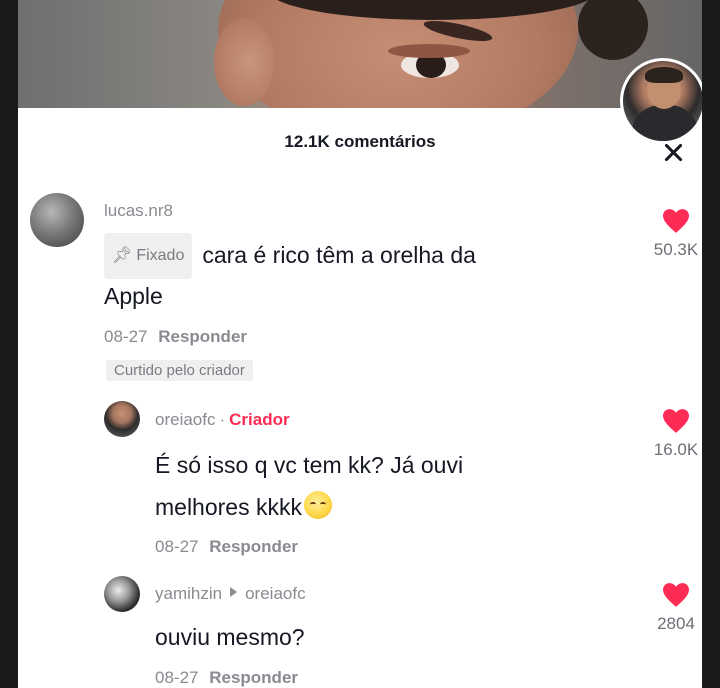 The width and height of the screenshot is (720, 688). Describe the element at coordinates (122, 255) in the screenshot. I see `pin-icon: 📌︎` at that location.